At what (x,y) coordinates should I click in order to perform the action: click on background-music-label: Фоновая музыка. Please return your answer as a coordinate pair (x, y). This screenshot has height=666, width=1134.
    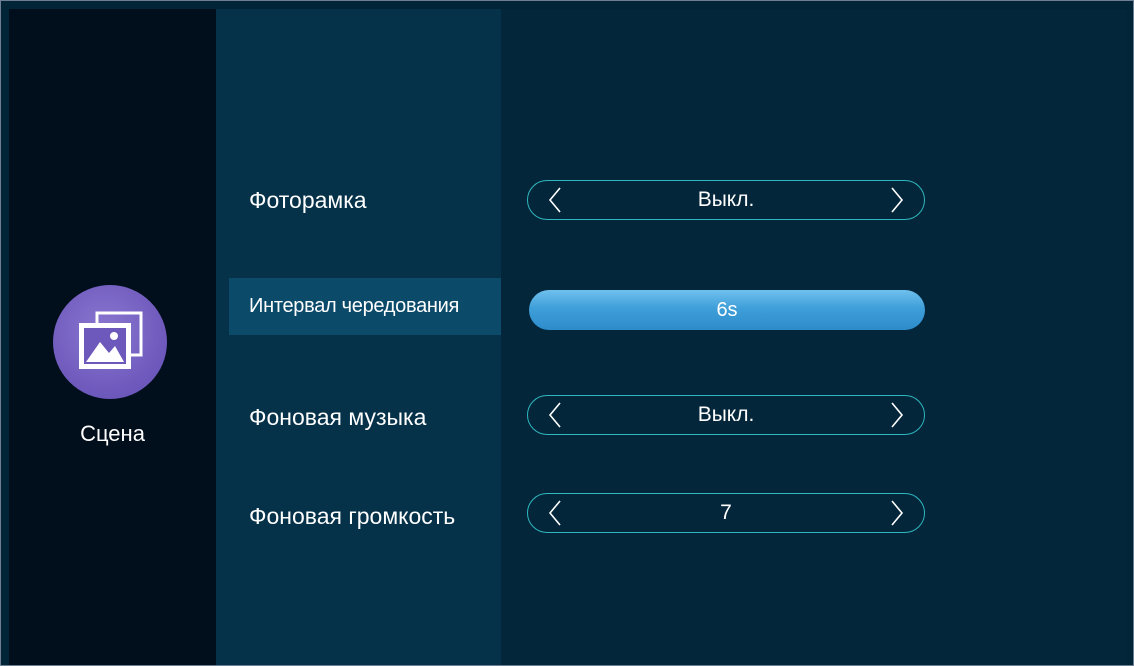
    Looking at the image, I should click on (338, 417).